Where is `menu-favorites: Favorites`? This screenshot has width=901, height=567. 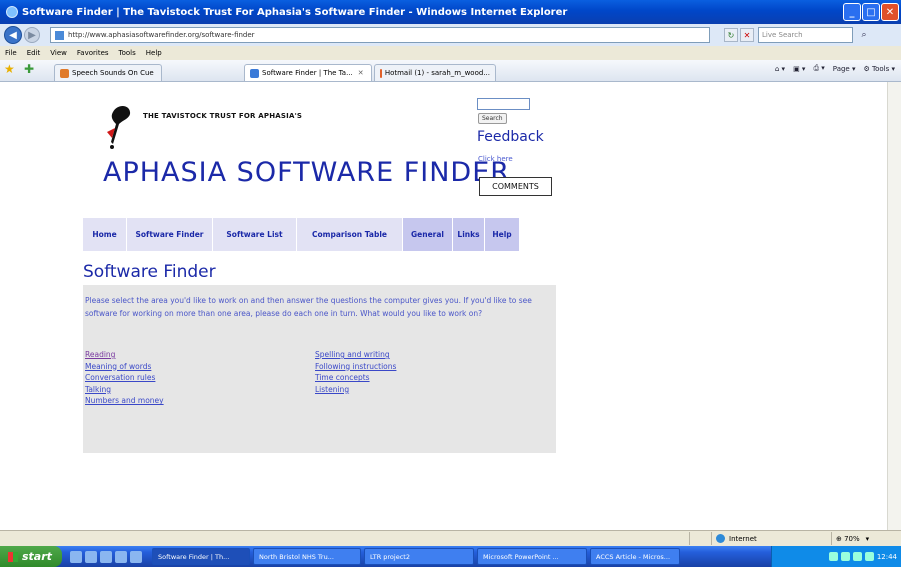 menu-favorites: Favorites is located at coordinates (93, 53).